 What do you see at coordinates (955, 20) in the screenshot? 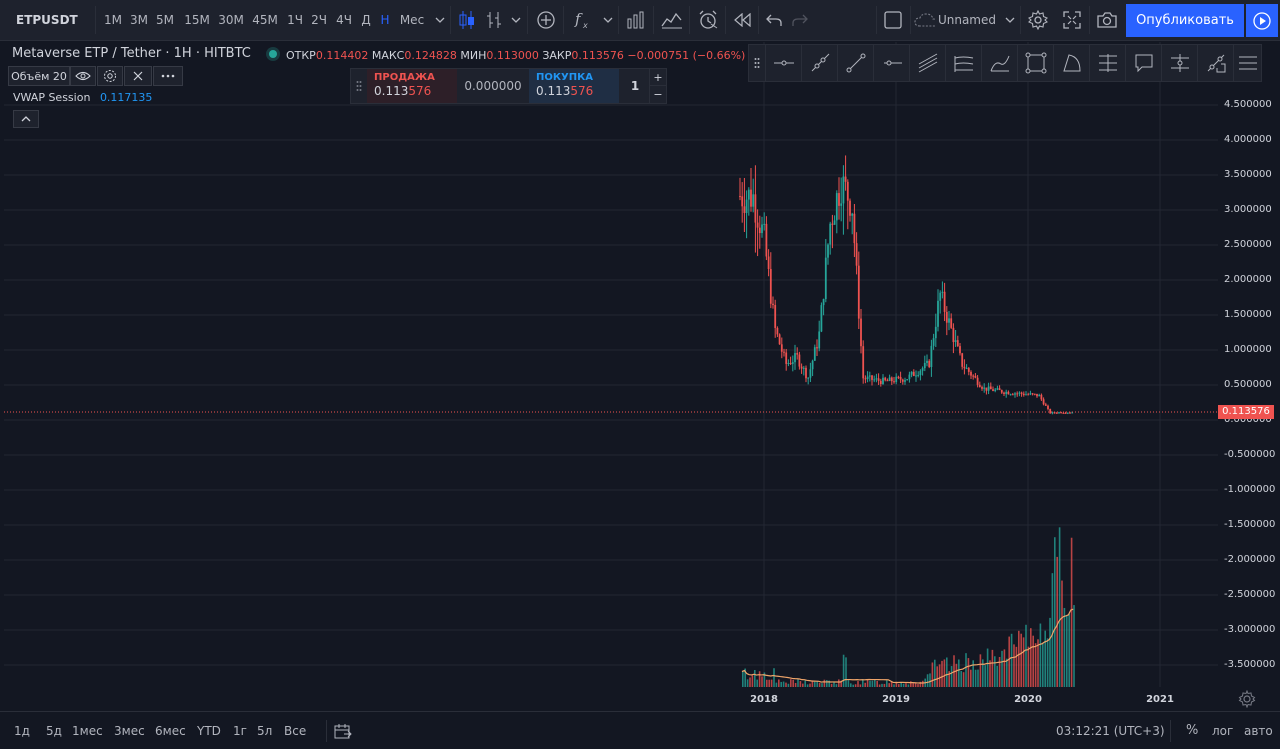
I see `layout-name: Unnamed` at bounding box center [955, 20].